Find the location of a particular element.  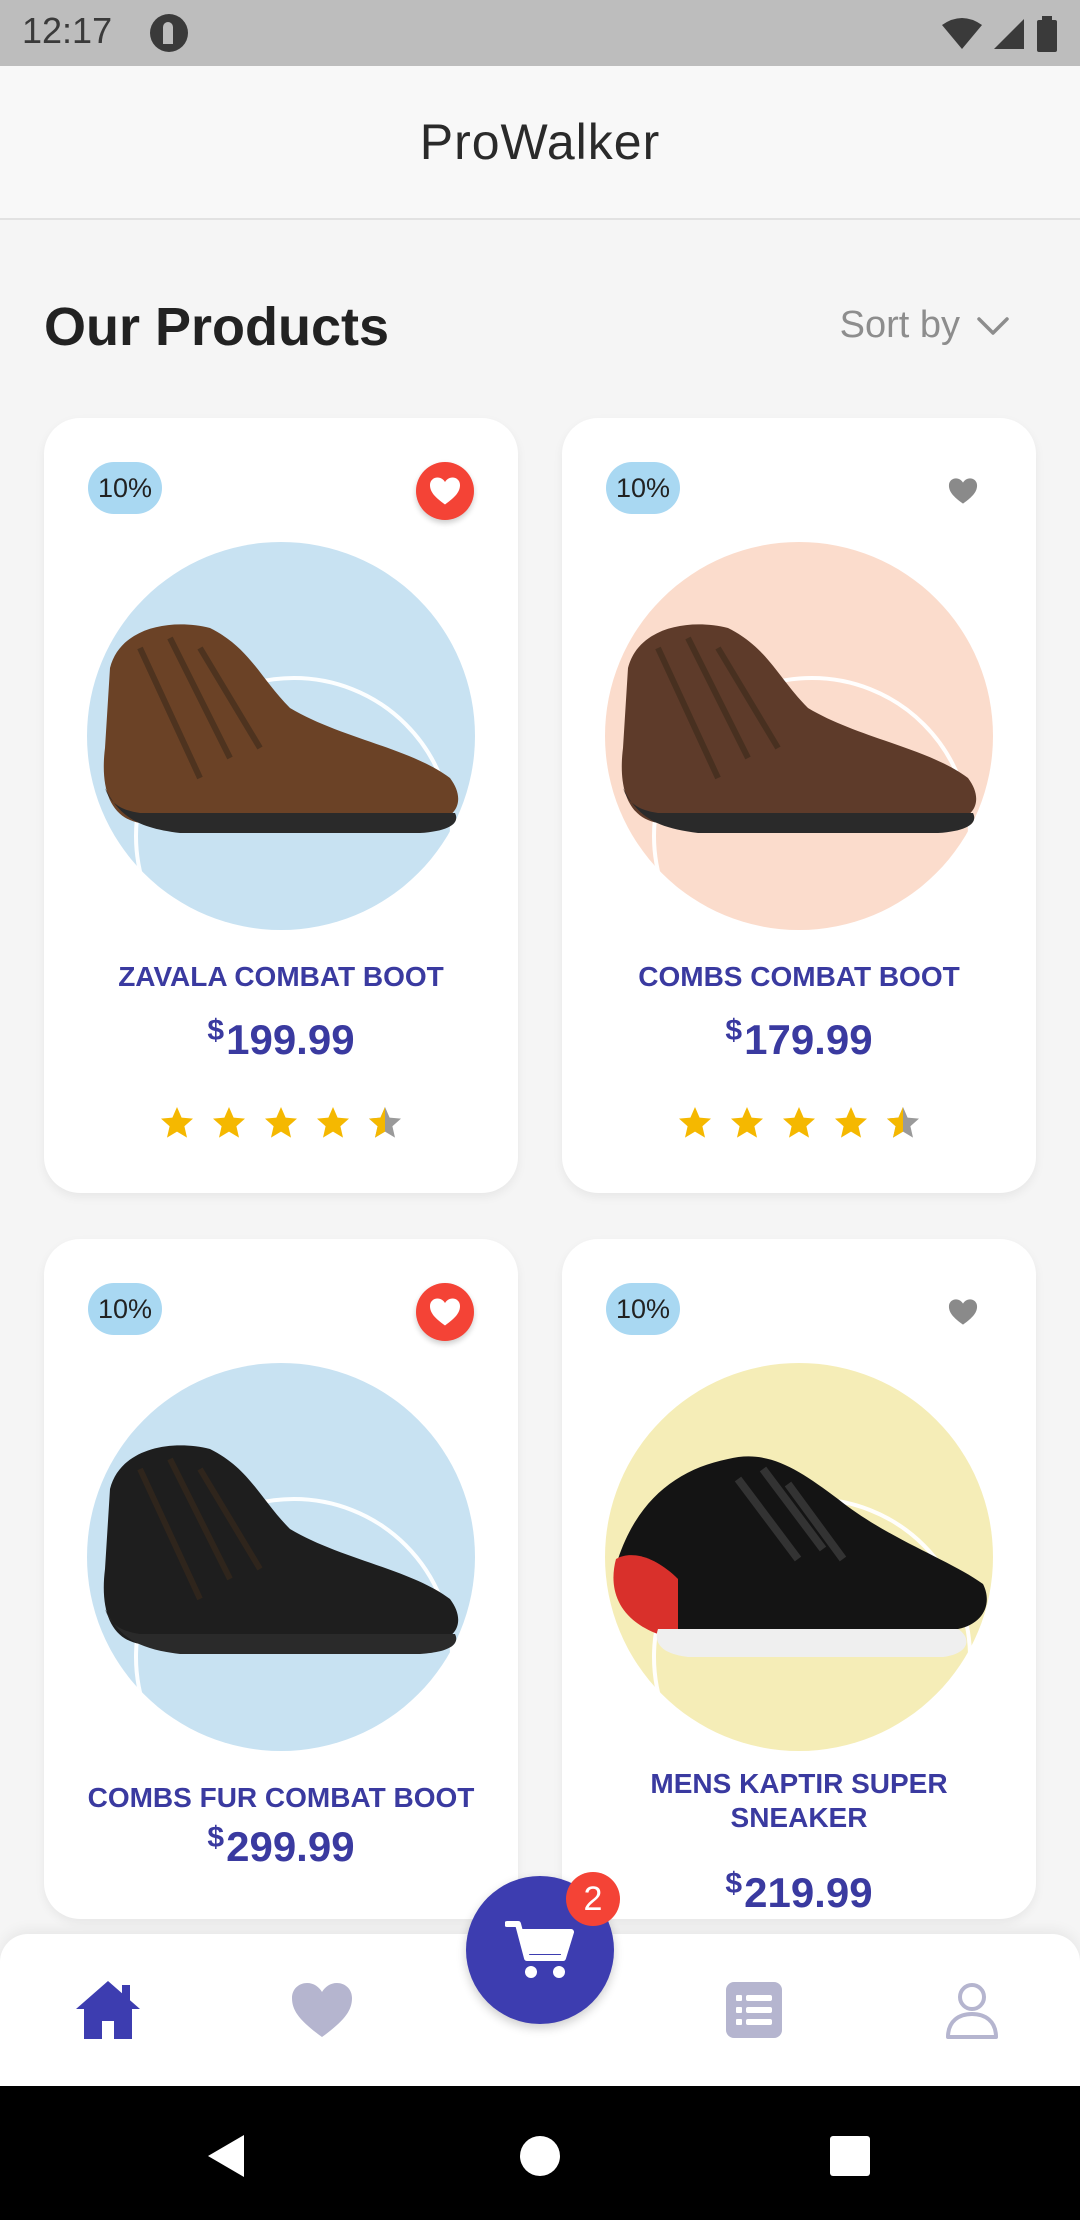

home-system-button is located at coordinates (540, 2156).